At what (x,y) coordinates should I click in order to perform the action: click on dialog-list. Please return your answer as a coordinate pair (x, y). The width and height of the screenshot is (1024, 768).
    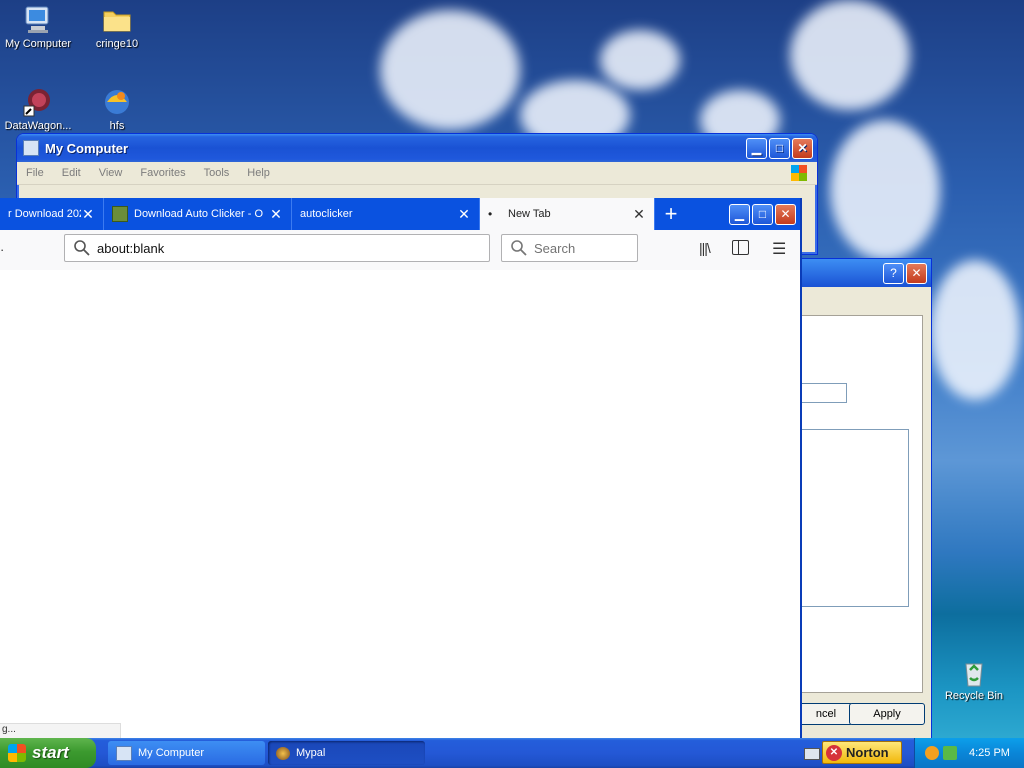
    Looking at the image, I should click on (855, 518).